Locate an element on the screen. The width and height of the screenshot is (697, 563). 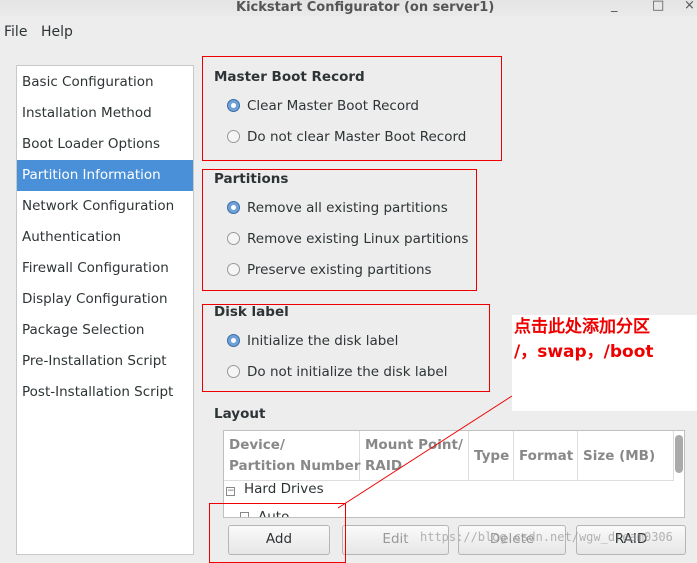
watermark: https://blog.csdn.net/wgw_dream0306 is located at coordinates (546, 537).